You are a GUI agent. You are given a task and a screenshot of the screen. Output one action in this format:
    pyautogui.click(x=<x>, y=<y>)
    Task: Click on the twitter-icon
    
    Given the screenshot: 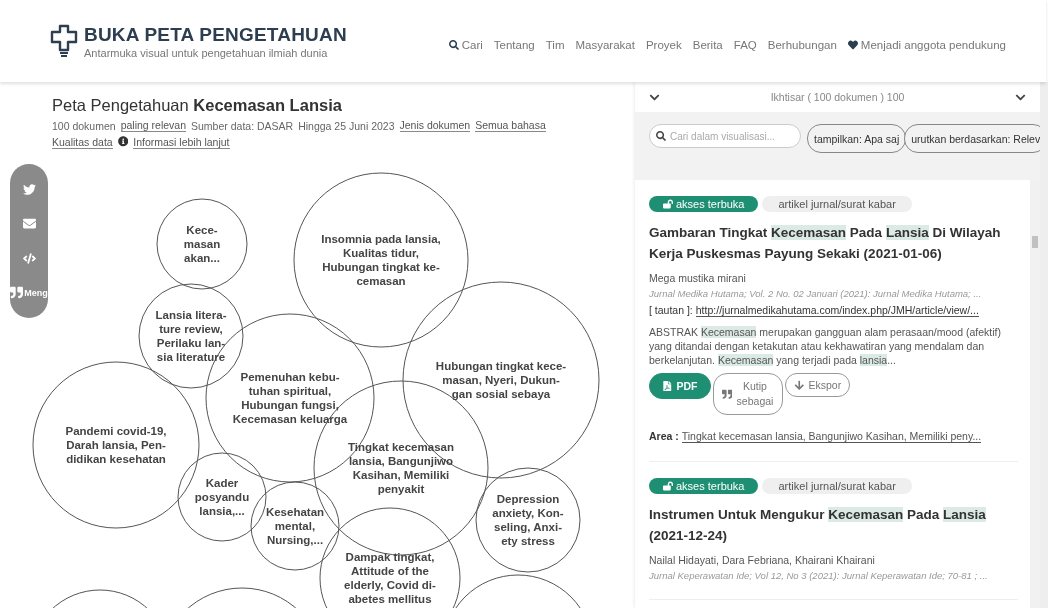 What is the action you would take?
    pyautogui.click(x=29, y=189)
    